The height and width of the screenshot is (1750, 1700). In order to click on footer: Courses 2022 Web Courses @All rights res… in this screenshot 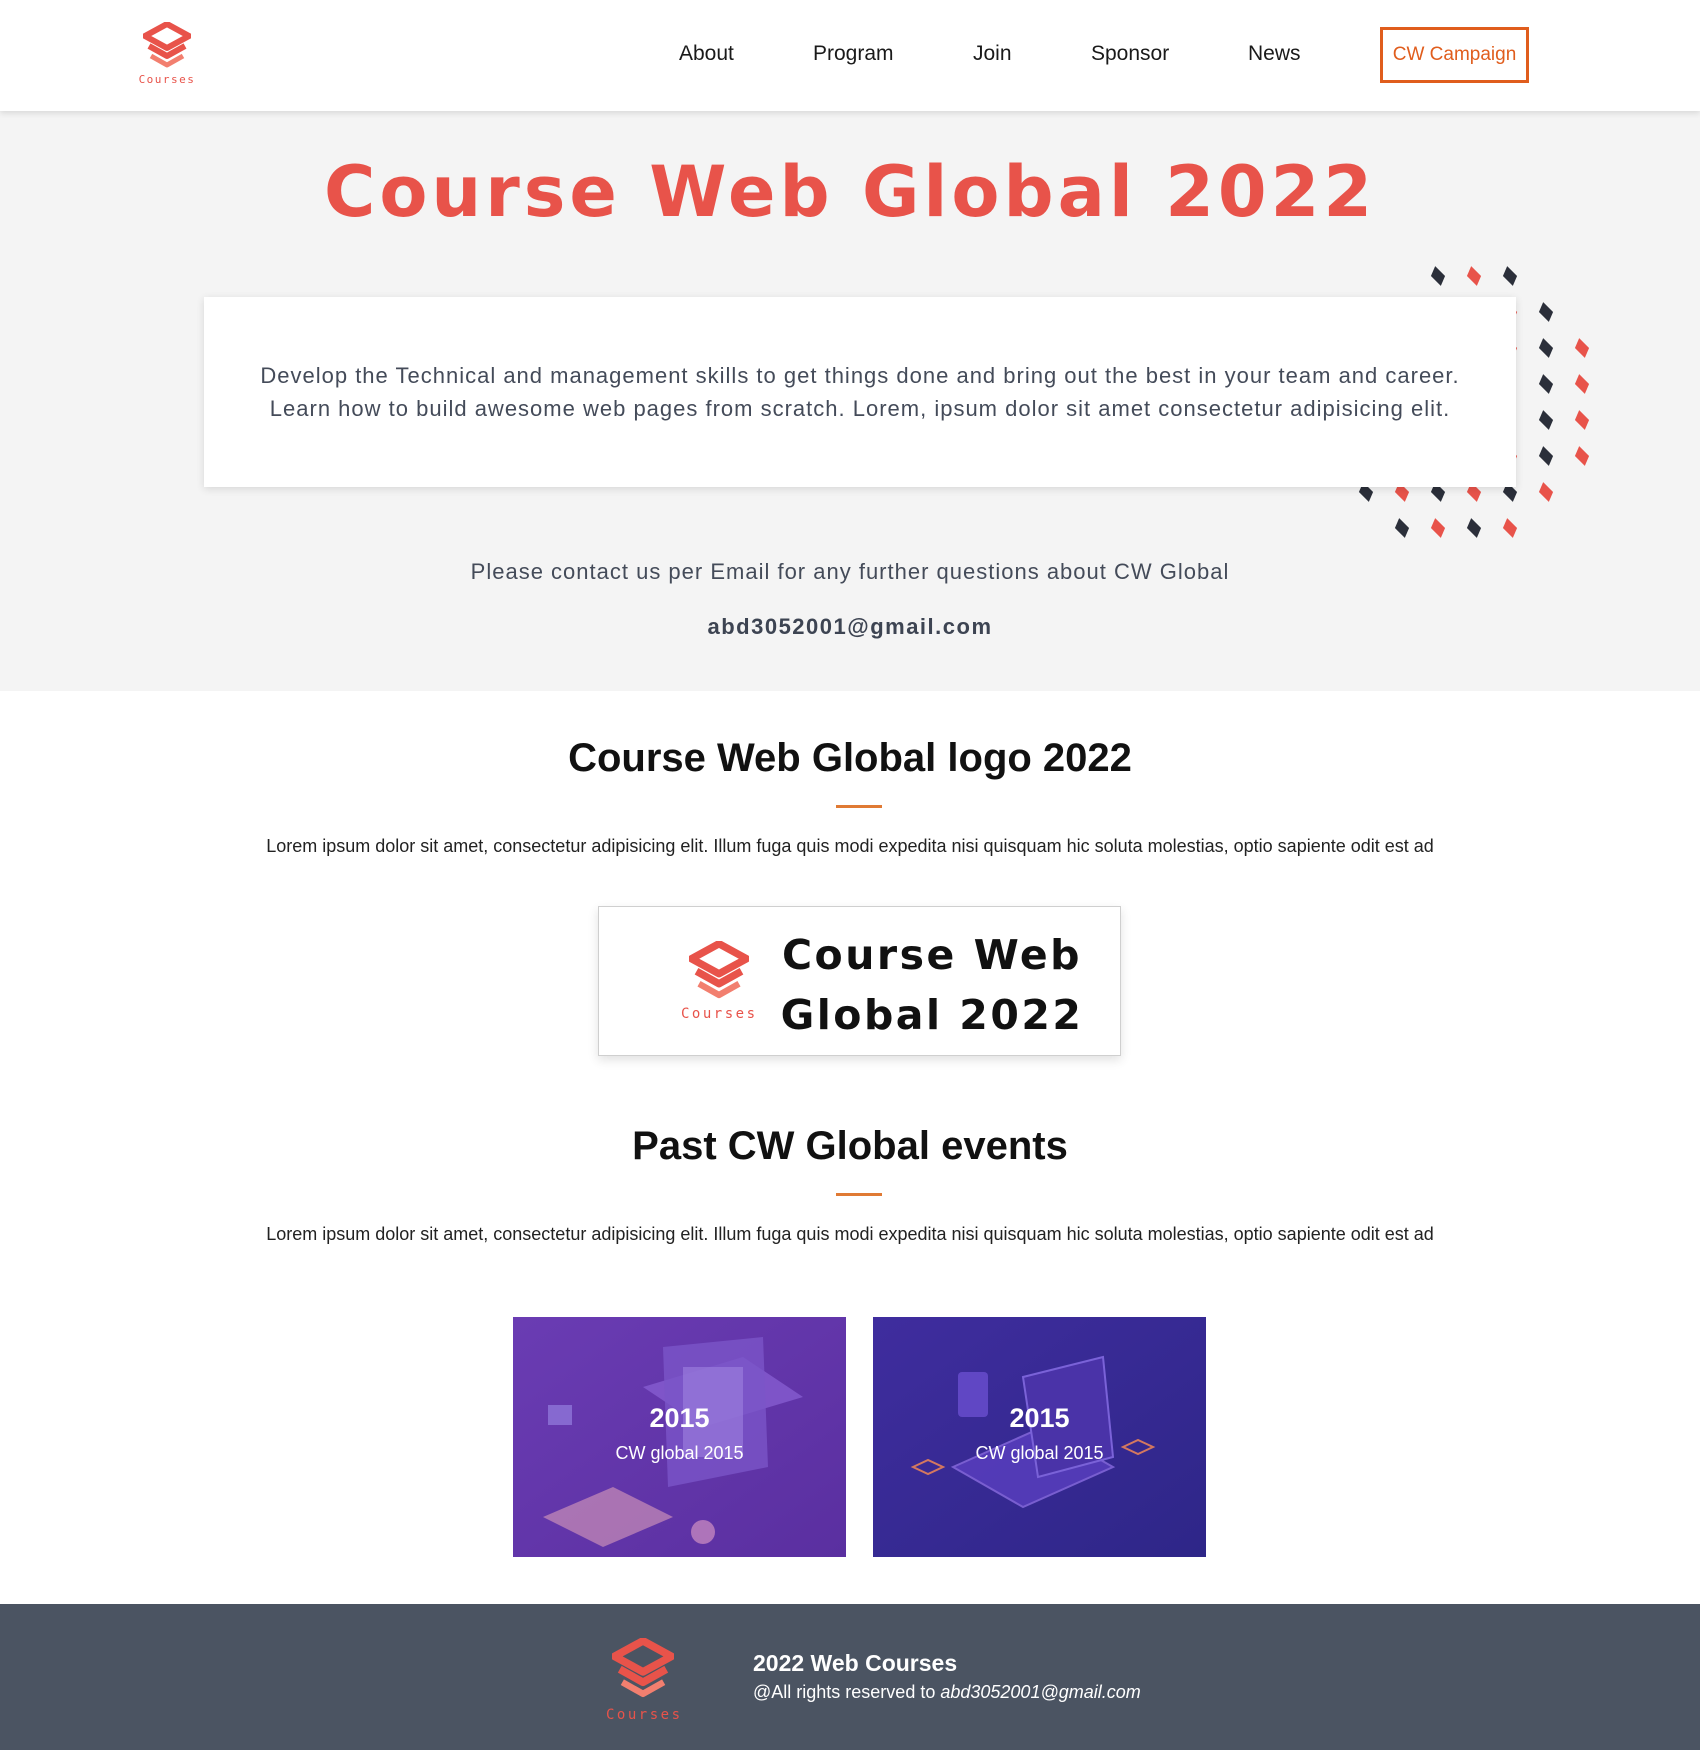, I will do `click(850, 1677)`.